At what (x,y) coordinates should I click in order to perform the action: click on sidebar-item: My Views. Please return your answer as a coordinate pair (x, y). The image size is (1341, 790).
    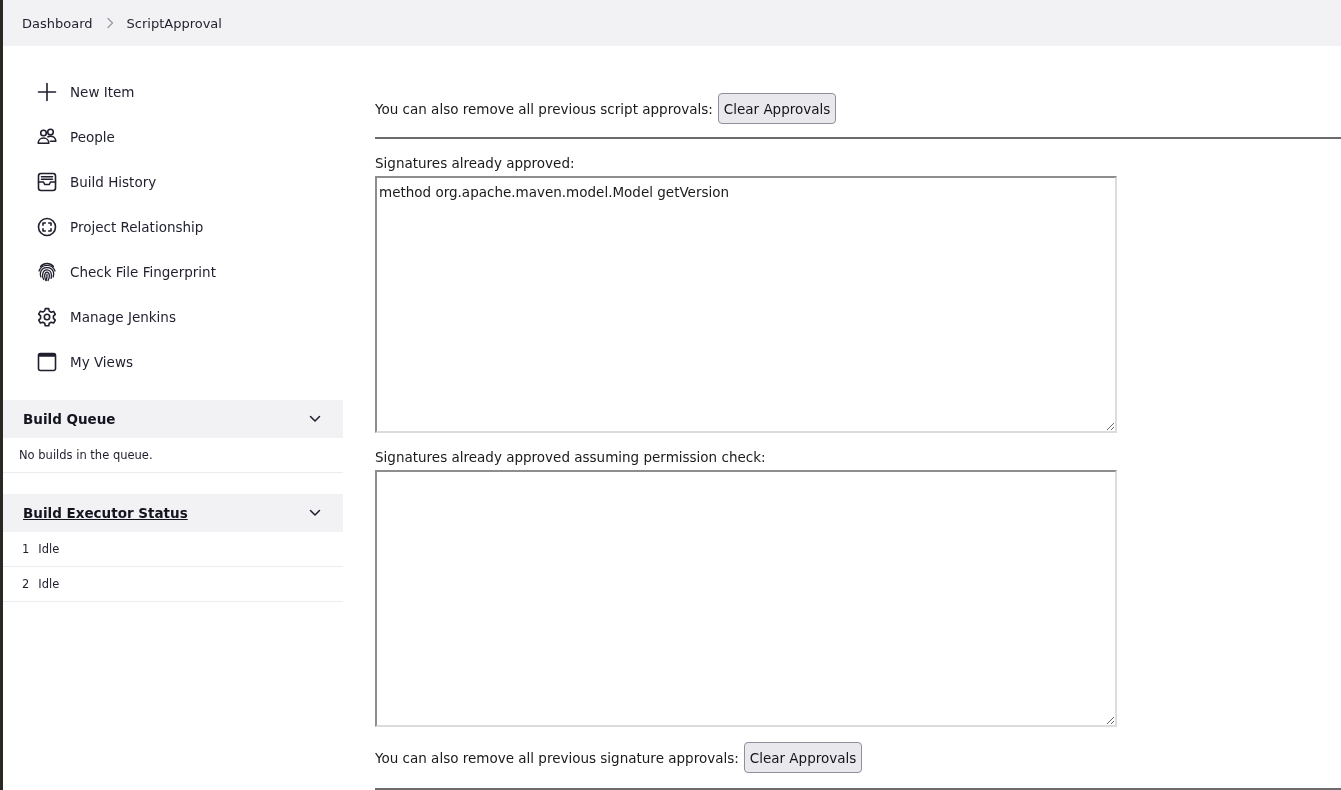
    Looking at the image, I should click on (173, 361).